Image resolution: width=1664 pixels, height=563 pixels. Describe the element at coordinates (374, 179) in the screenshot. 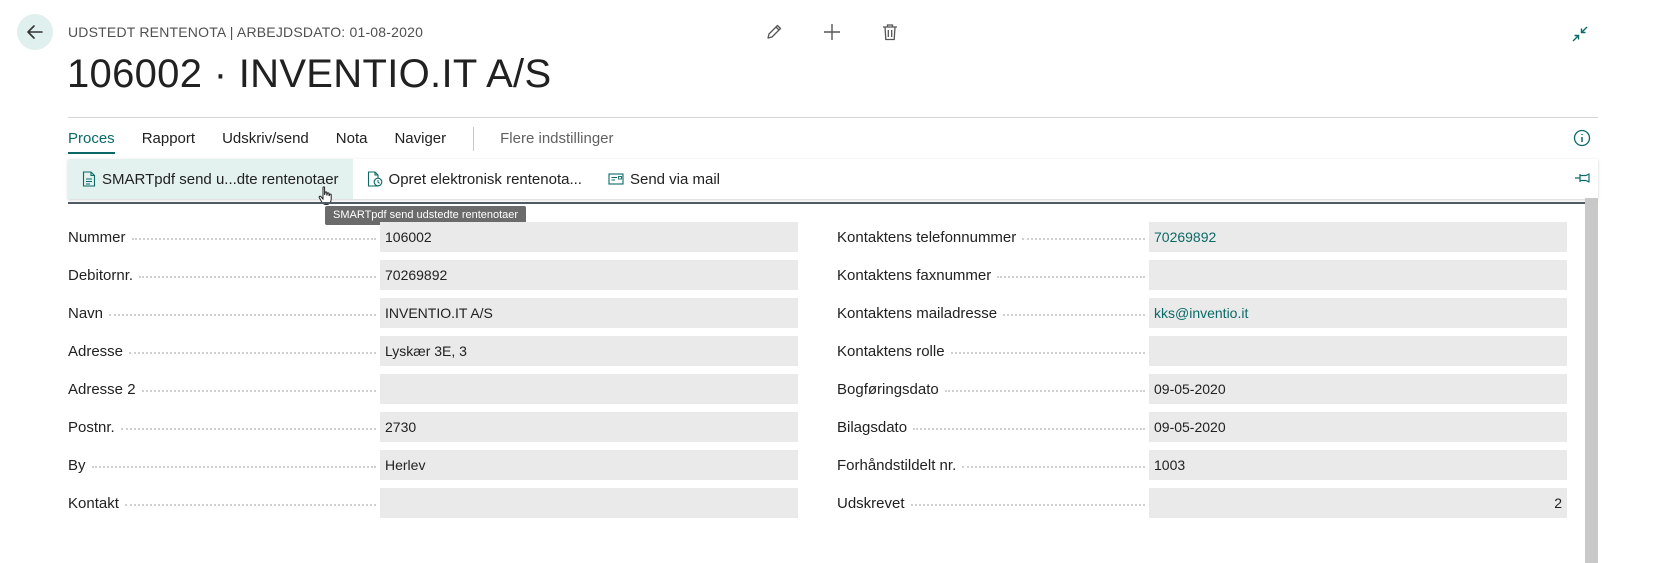

I see `electronic-document-icon` at that location.